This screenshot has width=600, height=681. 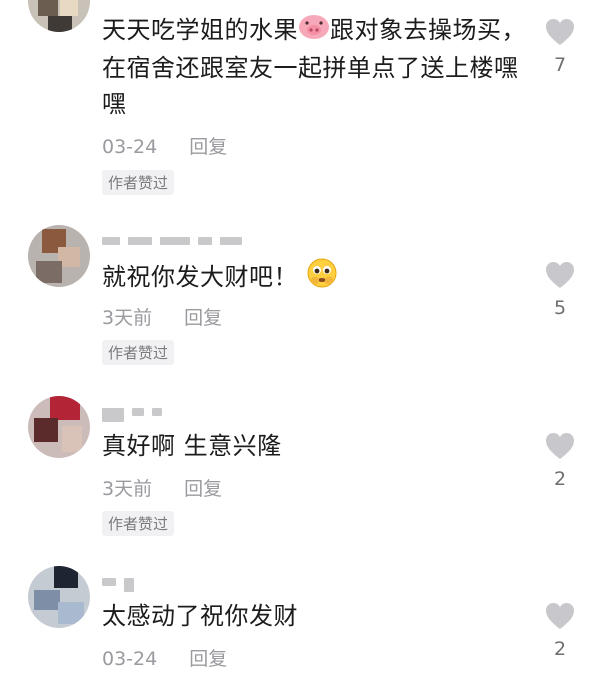 What do you see at coordinates (200, 616) in the screenshot?
I see `comment-text: 太感动了祝你发财` at bounding box center [200, 616].